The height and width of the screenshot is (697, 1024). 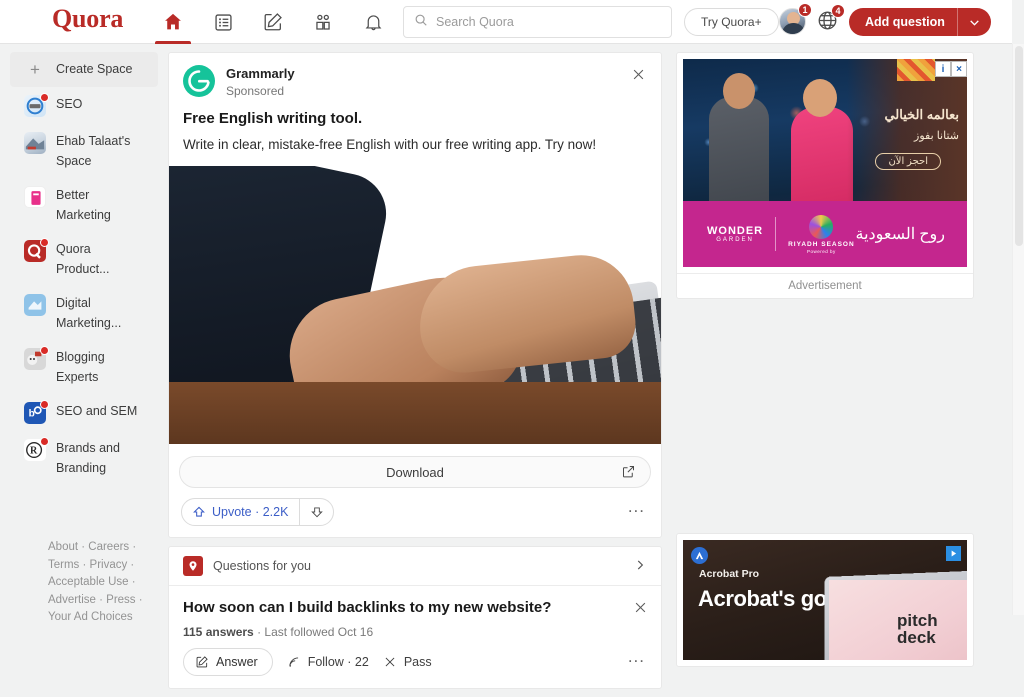 What do you see at coordinates (173, 22) in the screenshot?
I see `nav-home-icon` at bounding box center [173, 22].